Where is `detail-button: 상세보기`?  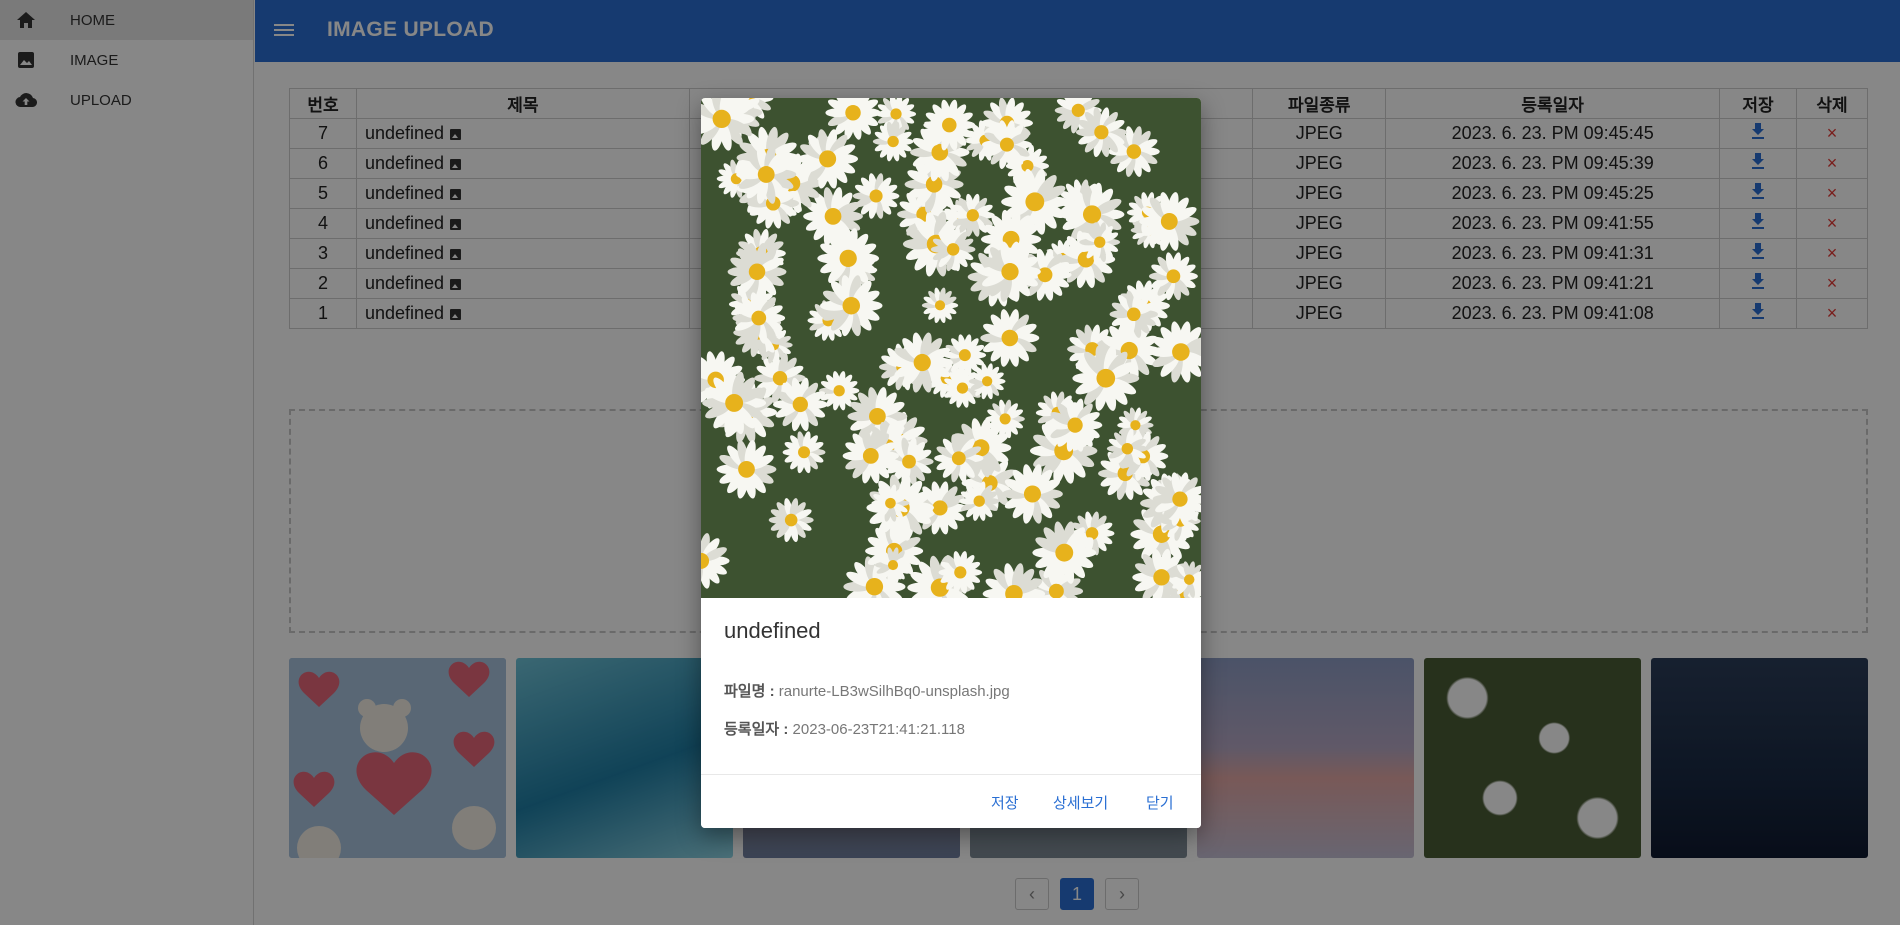 detail-button: 상세보기 is located at coordinates (1080, 802).